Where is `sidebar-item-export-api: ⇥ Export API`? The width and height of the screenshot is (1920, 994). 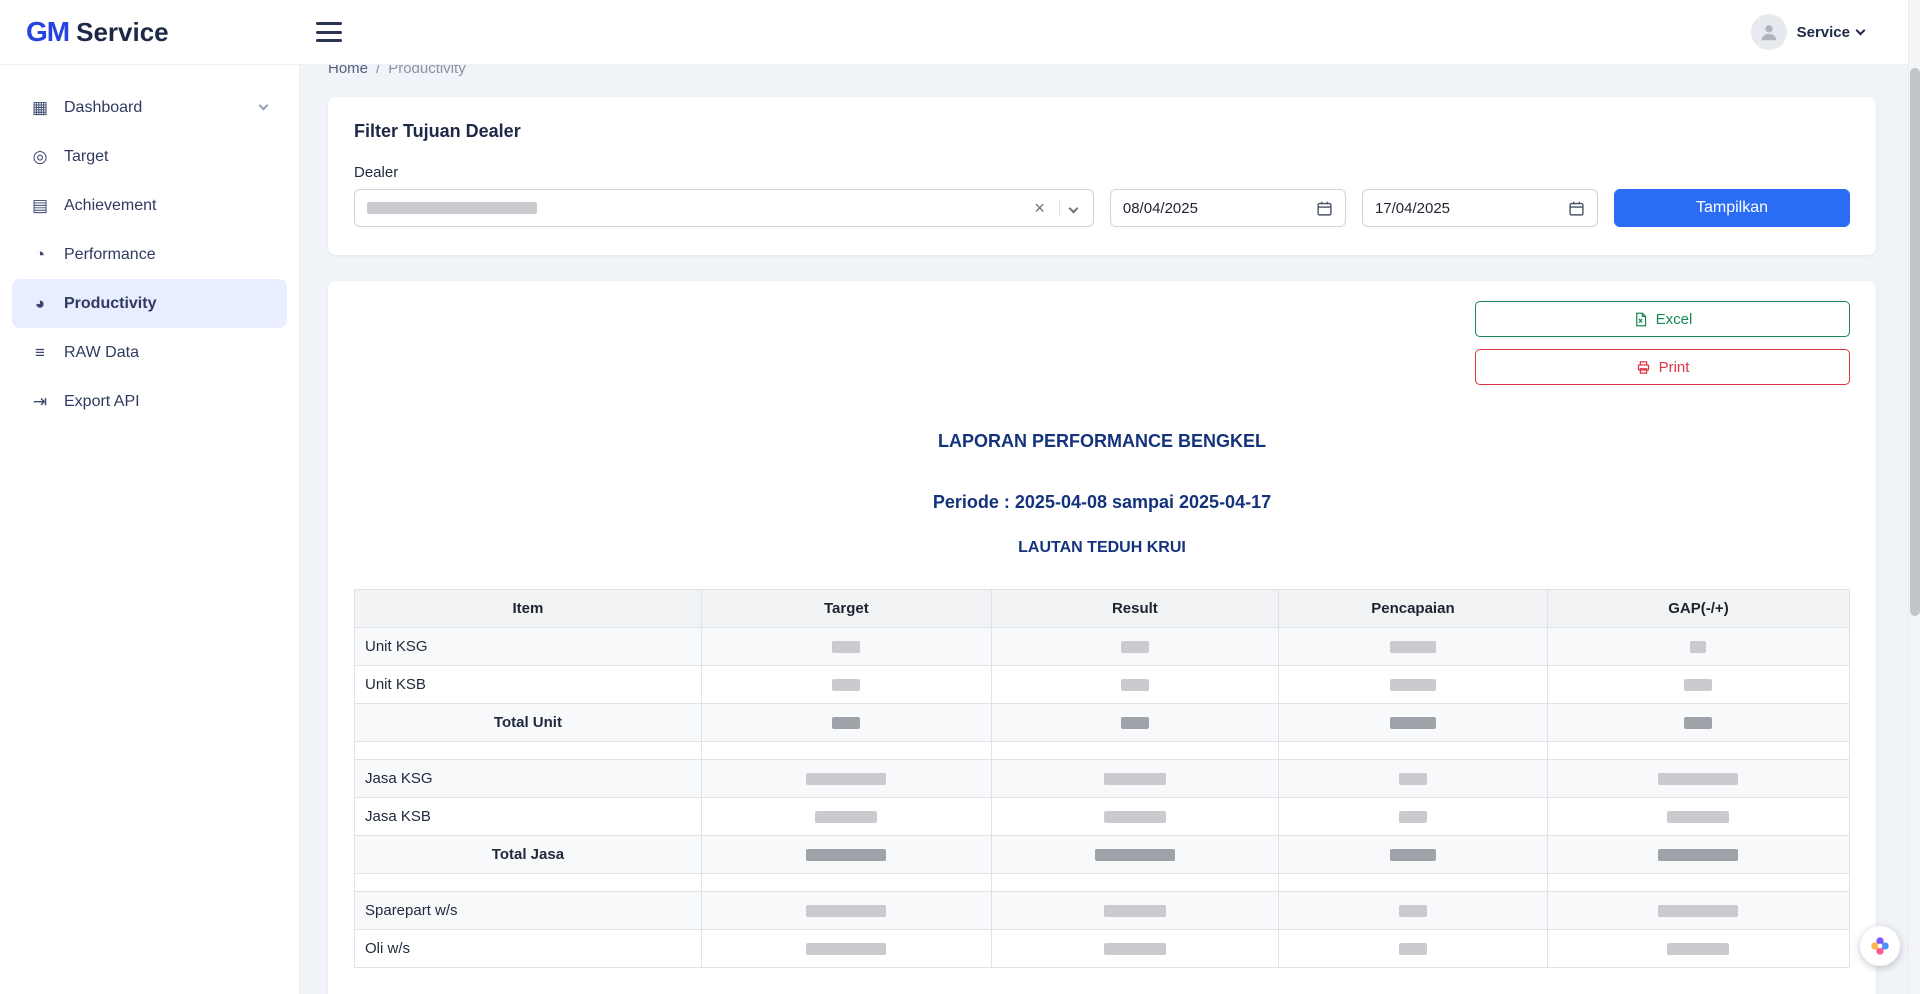
sidebar-item-export-api: ⇥ Export API is located at coordinates (149, 401).